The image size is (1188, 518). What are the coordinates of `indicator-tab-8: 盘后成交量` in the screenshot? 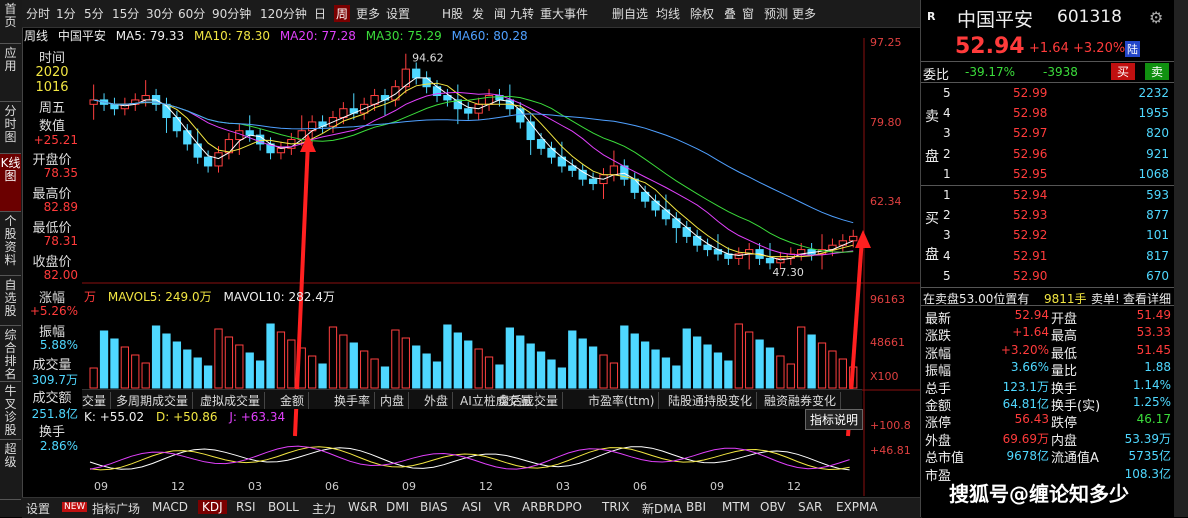 It's located at (531, 400).